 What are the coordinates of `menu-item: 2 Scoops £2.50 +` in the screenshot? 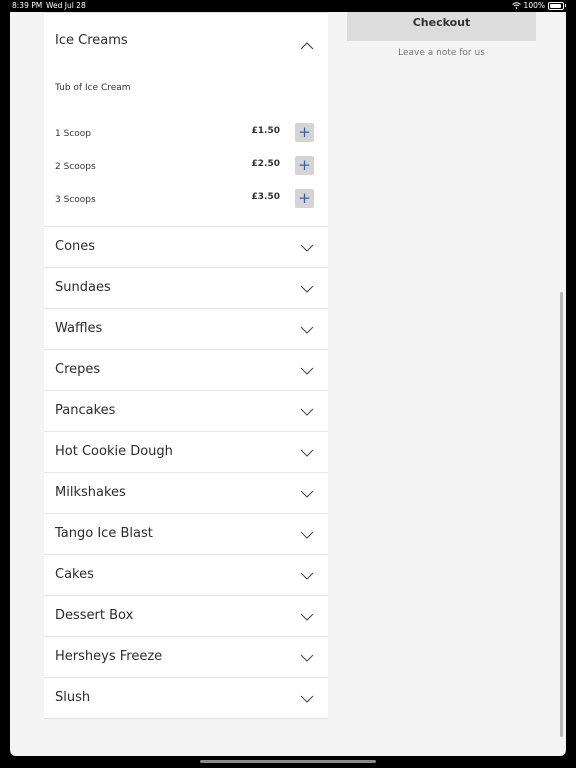 It's located at (184, 166).